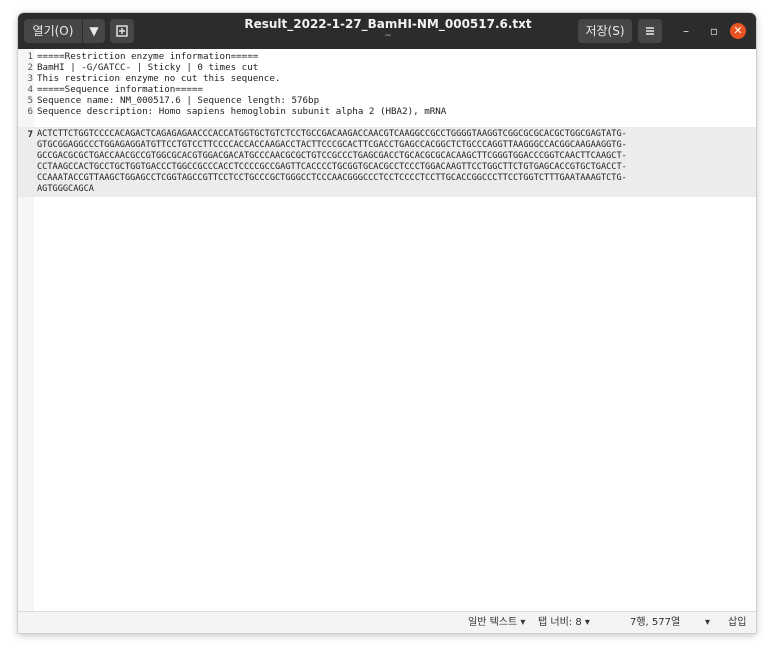 Image resolution: width=773 pixels, height=652 pixels. Describe the element at coordinates (388, 24) in the screenshot. I see `window-title: Result_2022-1-27_BamHI-NM_000517.6.txt` at that location.